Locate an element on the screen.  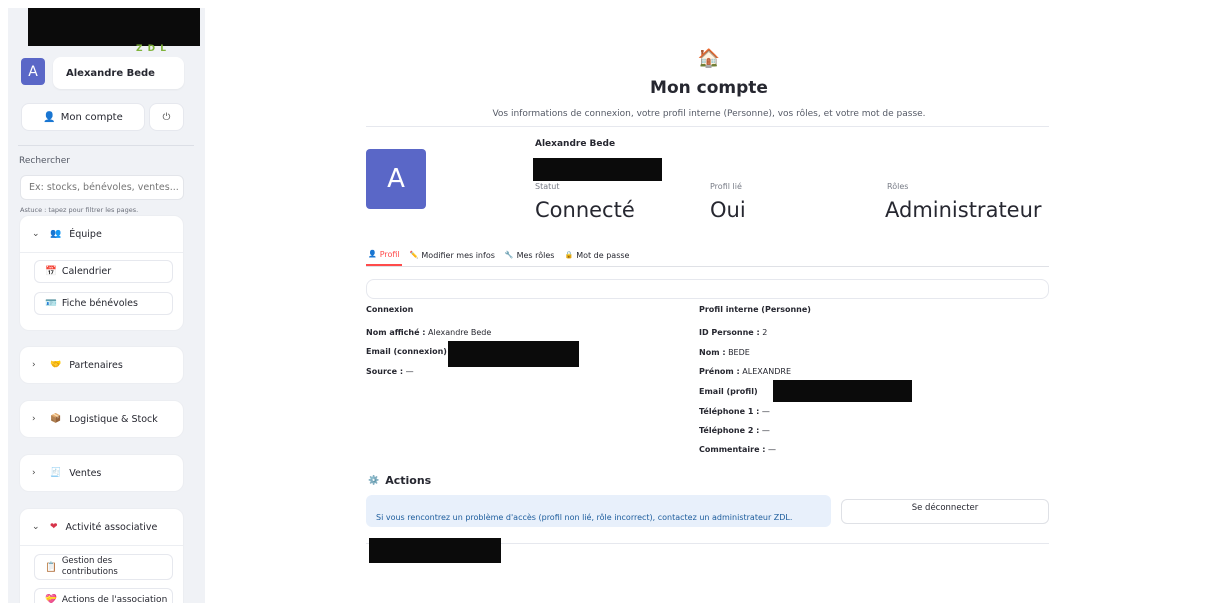
nav-item-gestion-contributions: 📋 Gestion des contributions is located at coordinates (103, 567).